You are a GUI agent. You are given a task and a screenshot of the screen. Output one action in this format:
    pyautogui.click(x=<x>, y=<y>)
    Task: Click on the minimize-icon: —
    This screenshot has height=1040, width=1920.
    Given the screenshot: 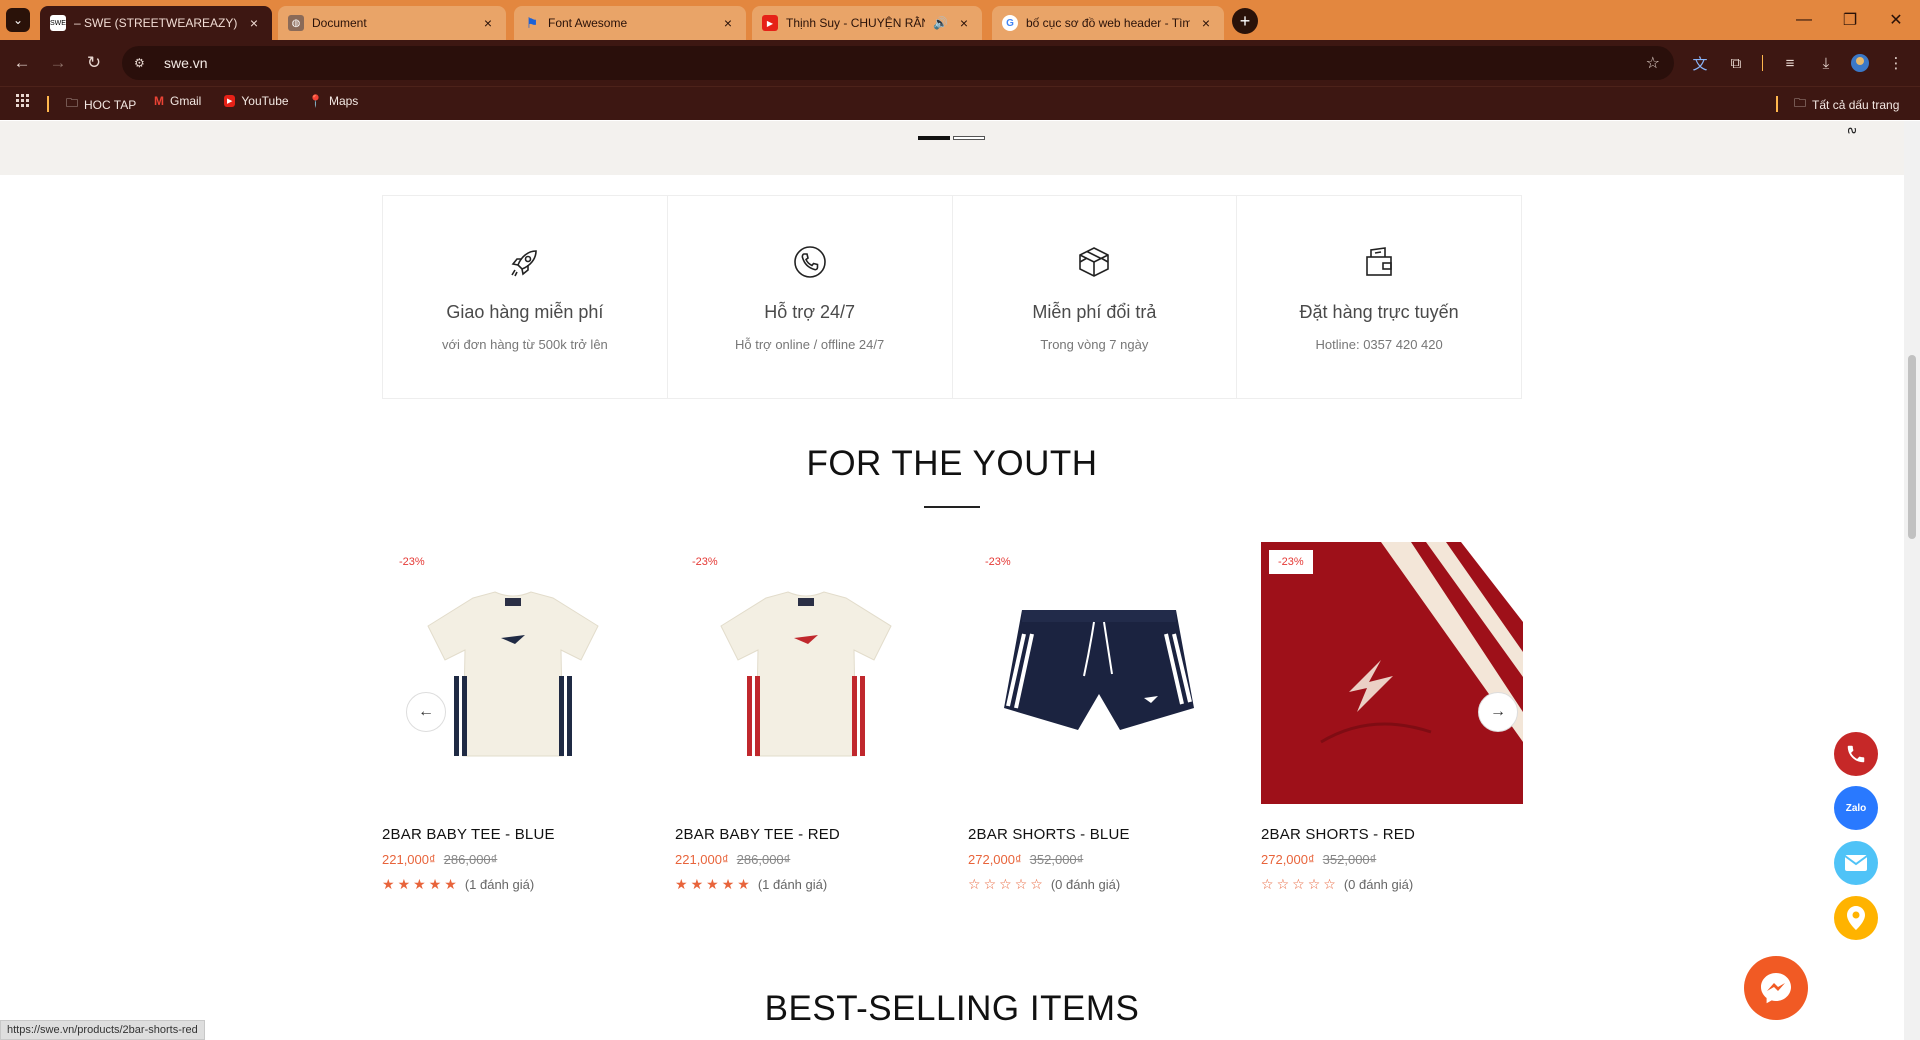 What is the action you would take?
    pyautogui.click(x=1804, y=20)
    